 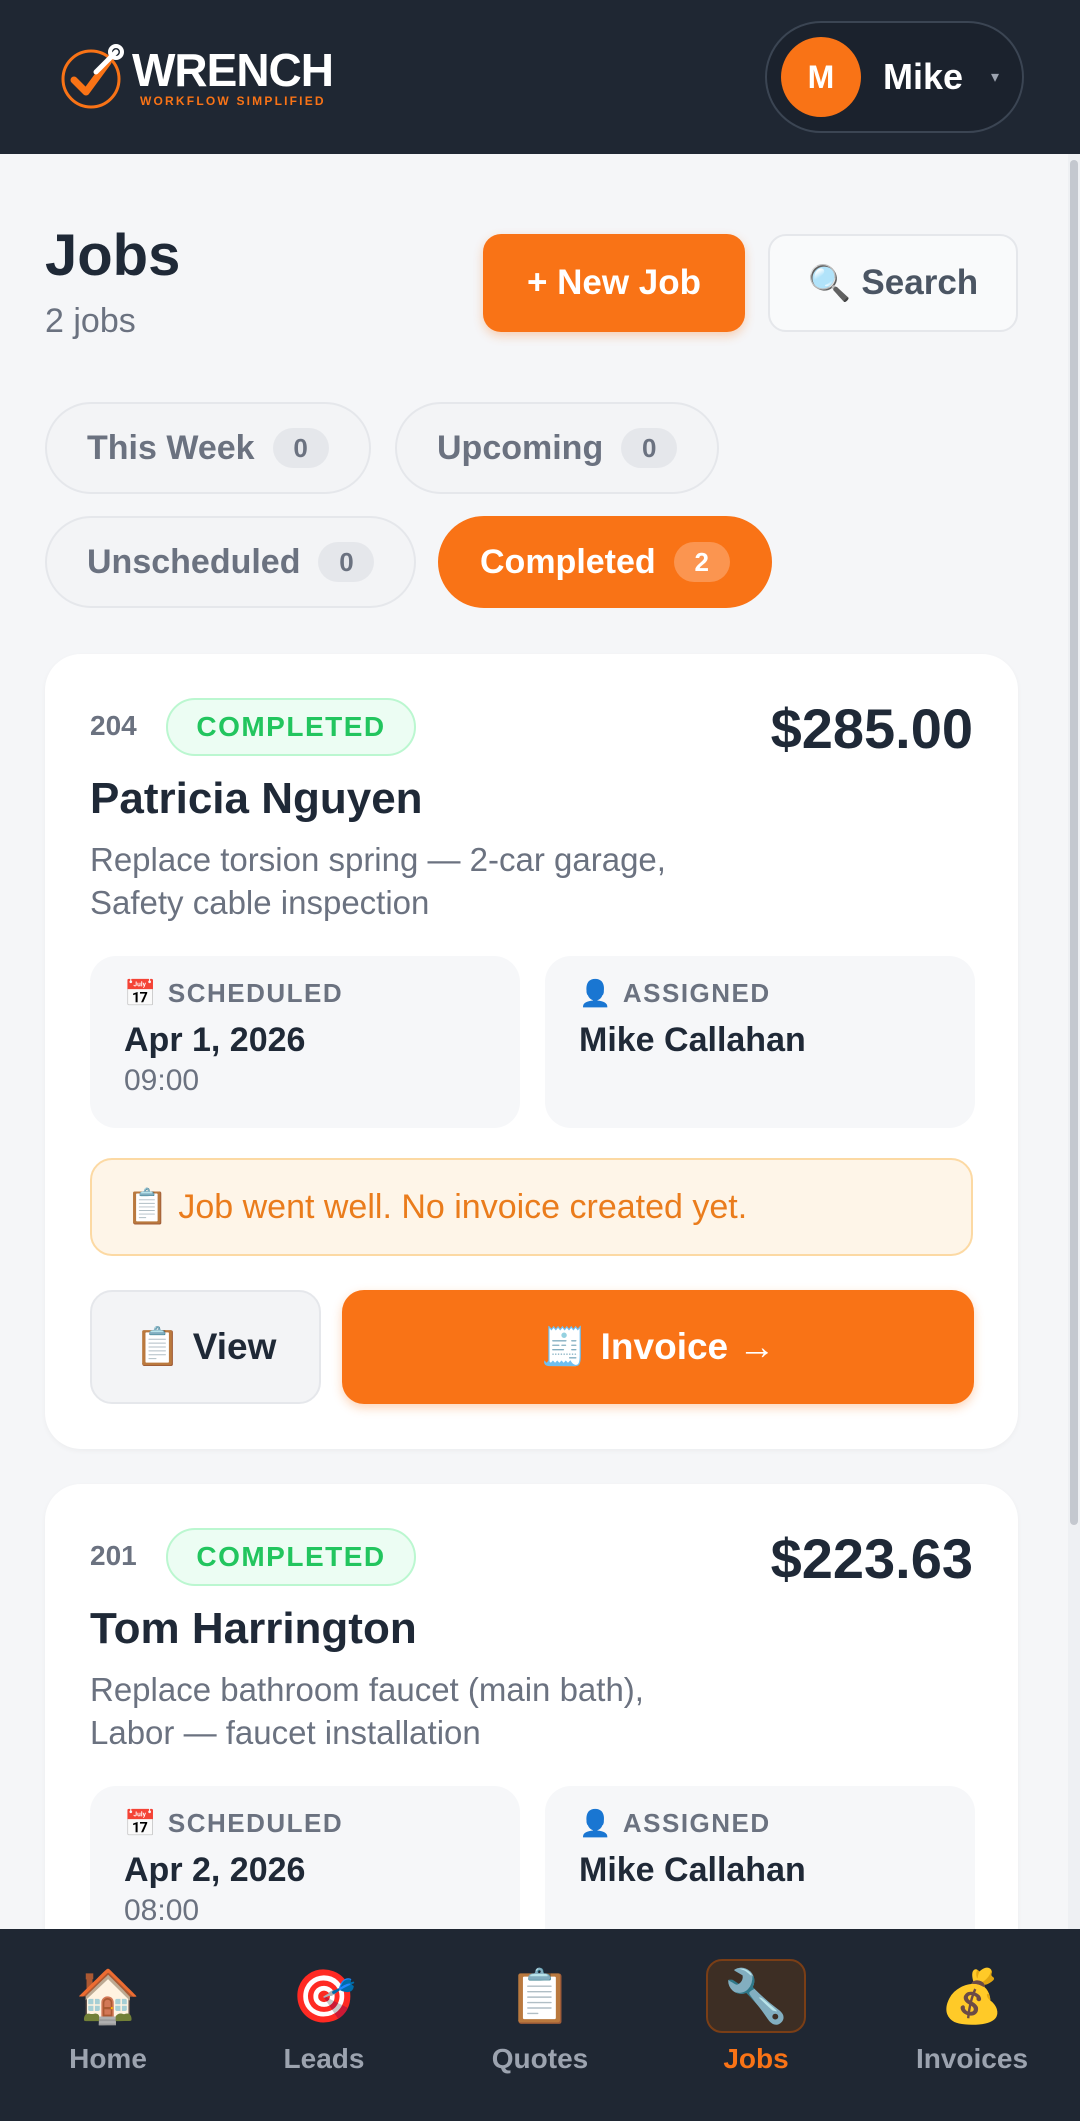 I want to click on scheduled-time: 09:00, so click(x=162, y=1080).